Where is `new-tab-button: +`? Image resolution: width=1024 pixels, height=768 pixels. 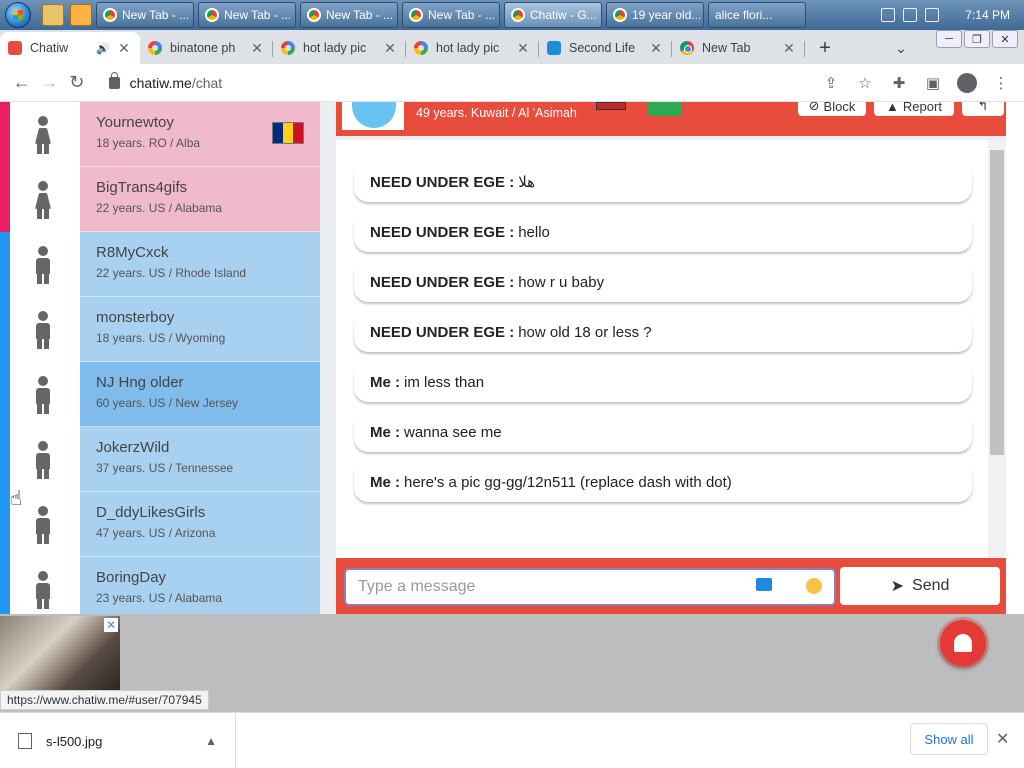 new-tab-button: + is located at coordinates (825, 48).